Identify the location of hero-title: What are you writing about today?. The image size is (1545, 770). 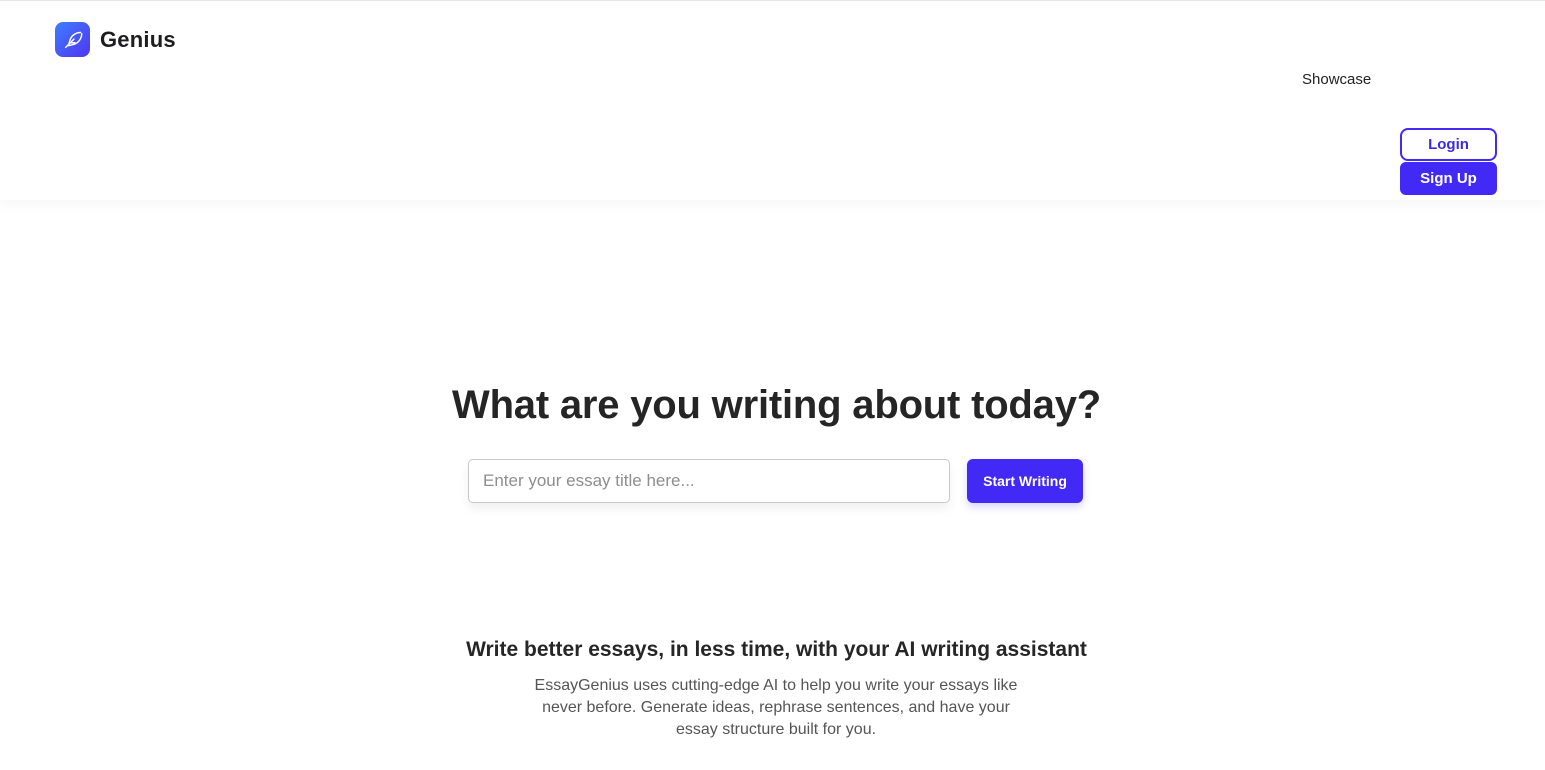
(776, 405).